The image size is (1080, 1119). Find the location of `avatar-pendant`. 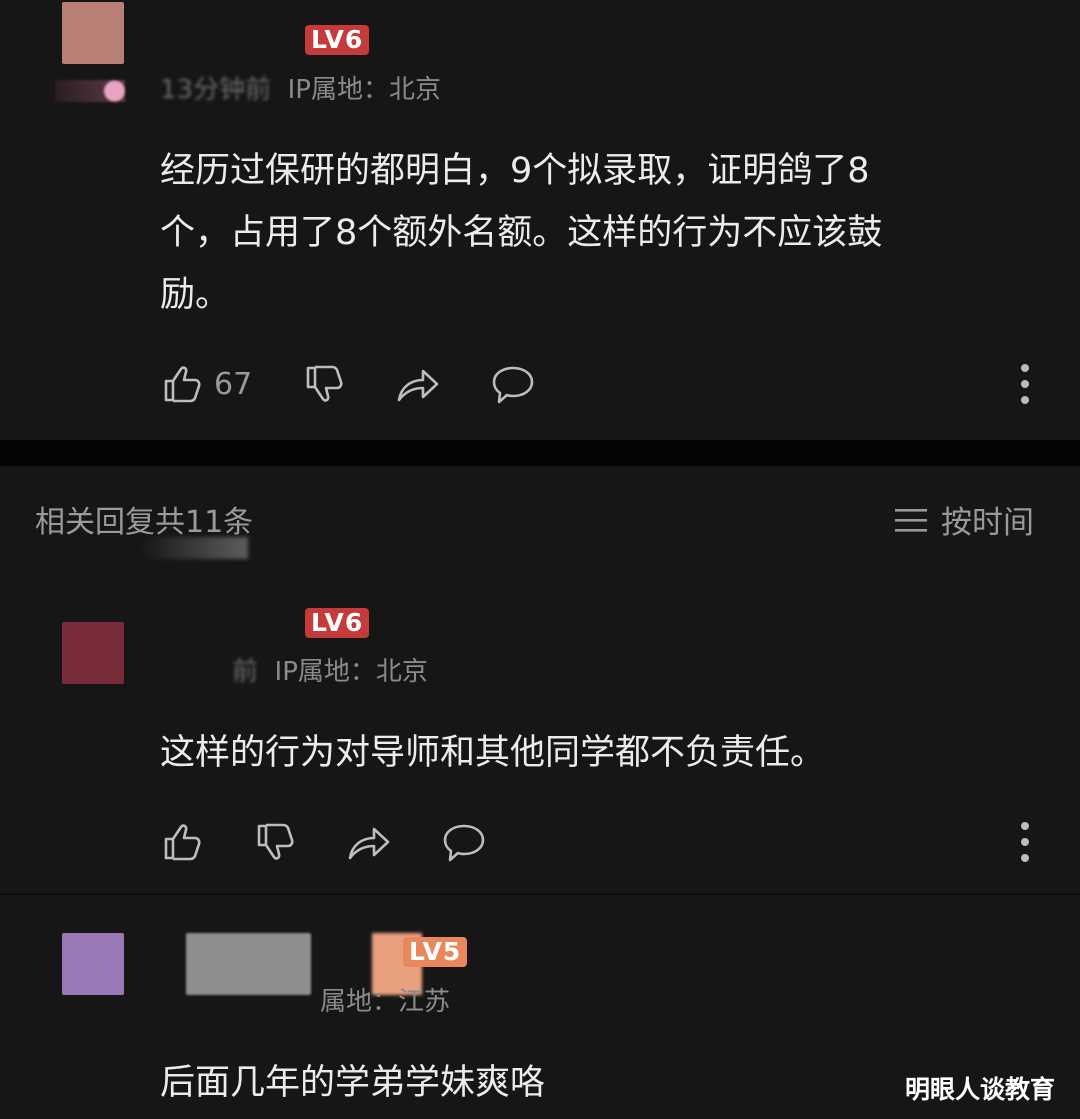

avatar-pendant is located at coordinates (90, 91).